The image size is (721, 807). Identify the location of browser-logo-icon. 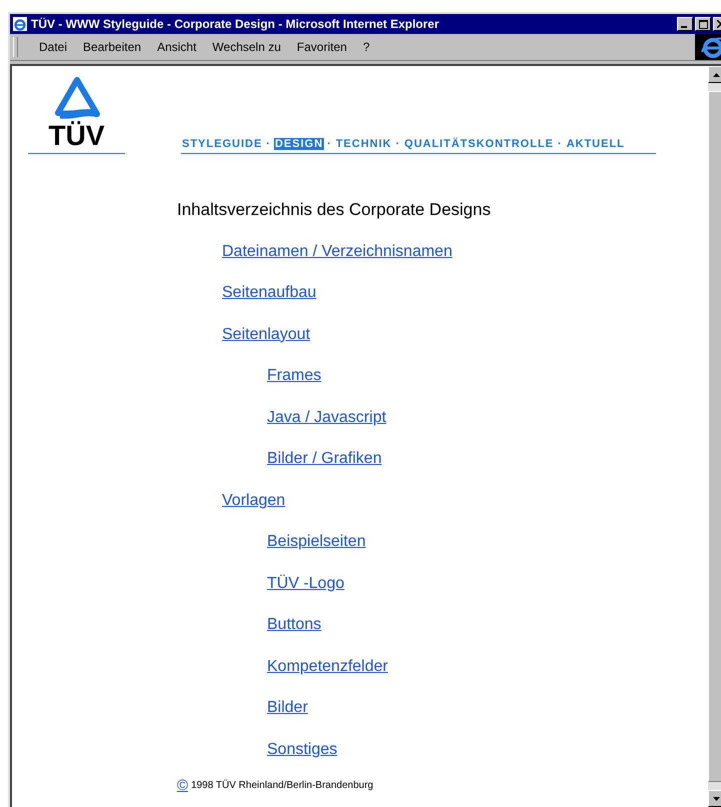
(708, 47).